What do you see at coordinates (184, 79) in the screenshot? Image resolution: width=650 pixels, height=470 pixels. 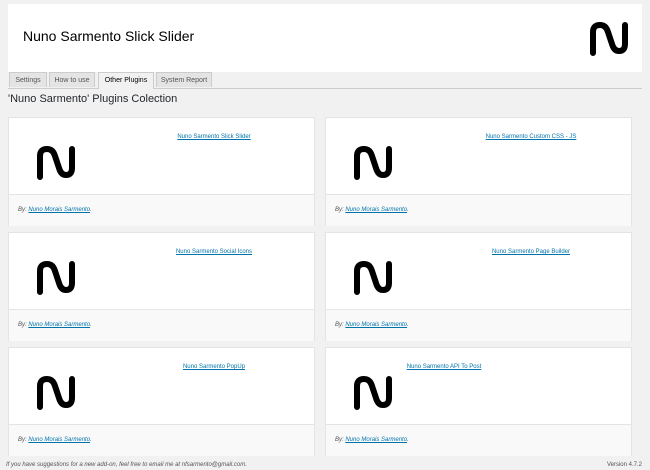 I see `tab-system-report: System Report` at bounding box center [184, 79].